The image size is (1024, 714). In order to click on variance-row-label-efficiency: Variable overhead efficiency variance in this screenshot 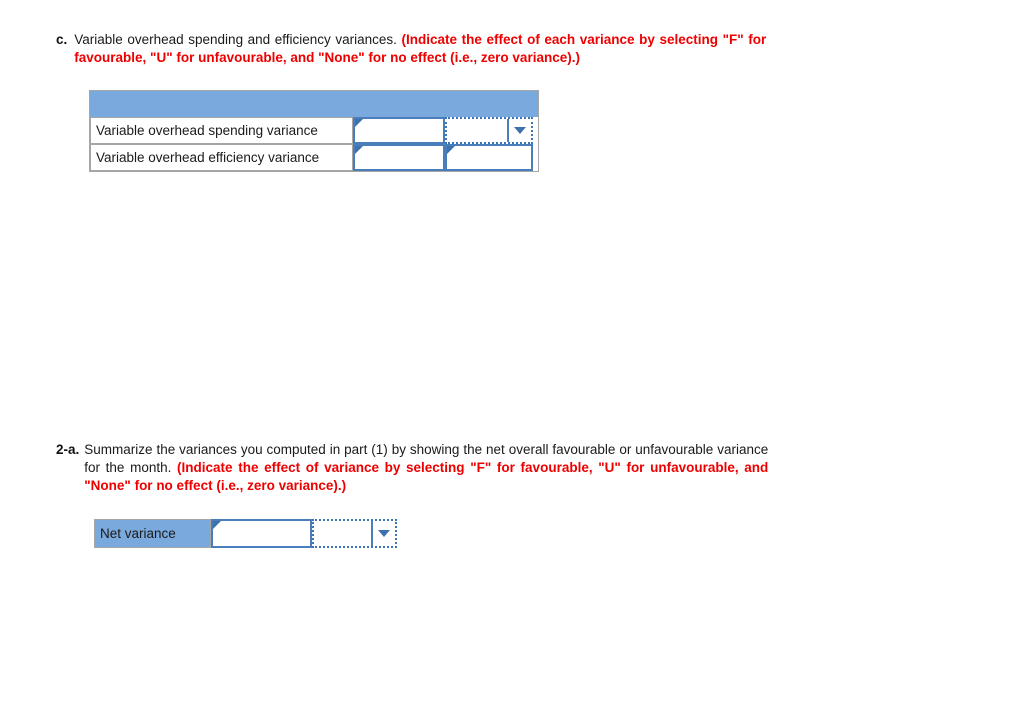, I will do `click(221, 157)`.